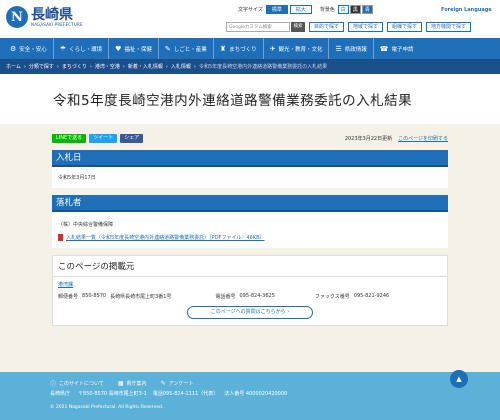  What do you see at coordinates (181, 384) in the screenshot?
I see `footer-link-label: アンケート` at bounding box center [181, 384].